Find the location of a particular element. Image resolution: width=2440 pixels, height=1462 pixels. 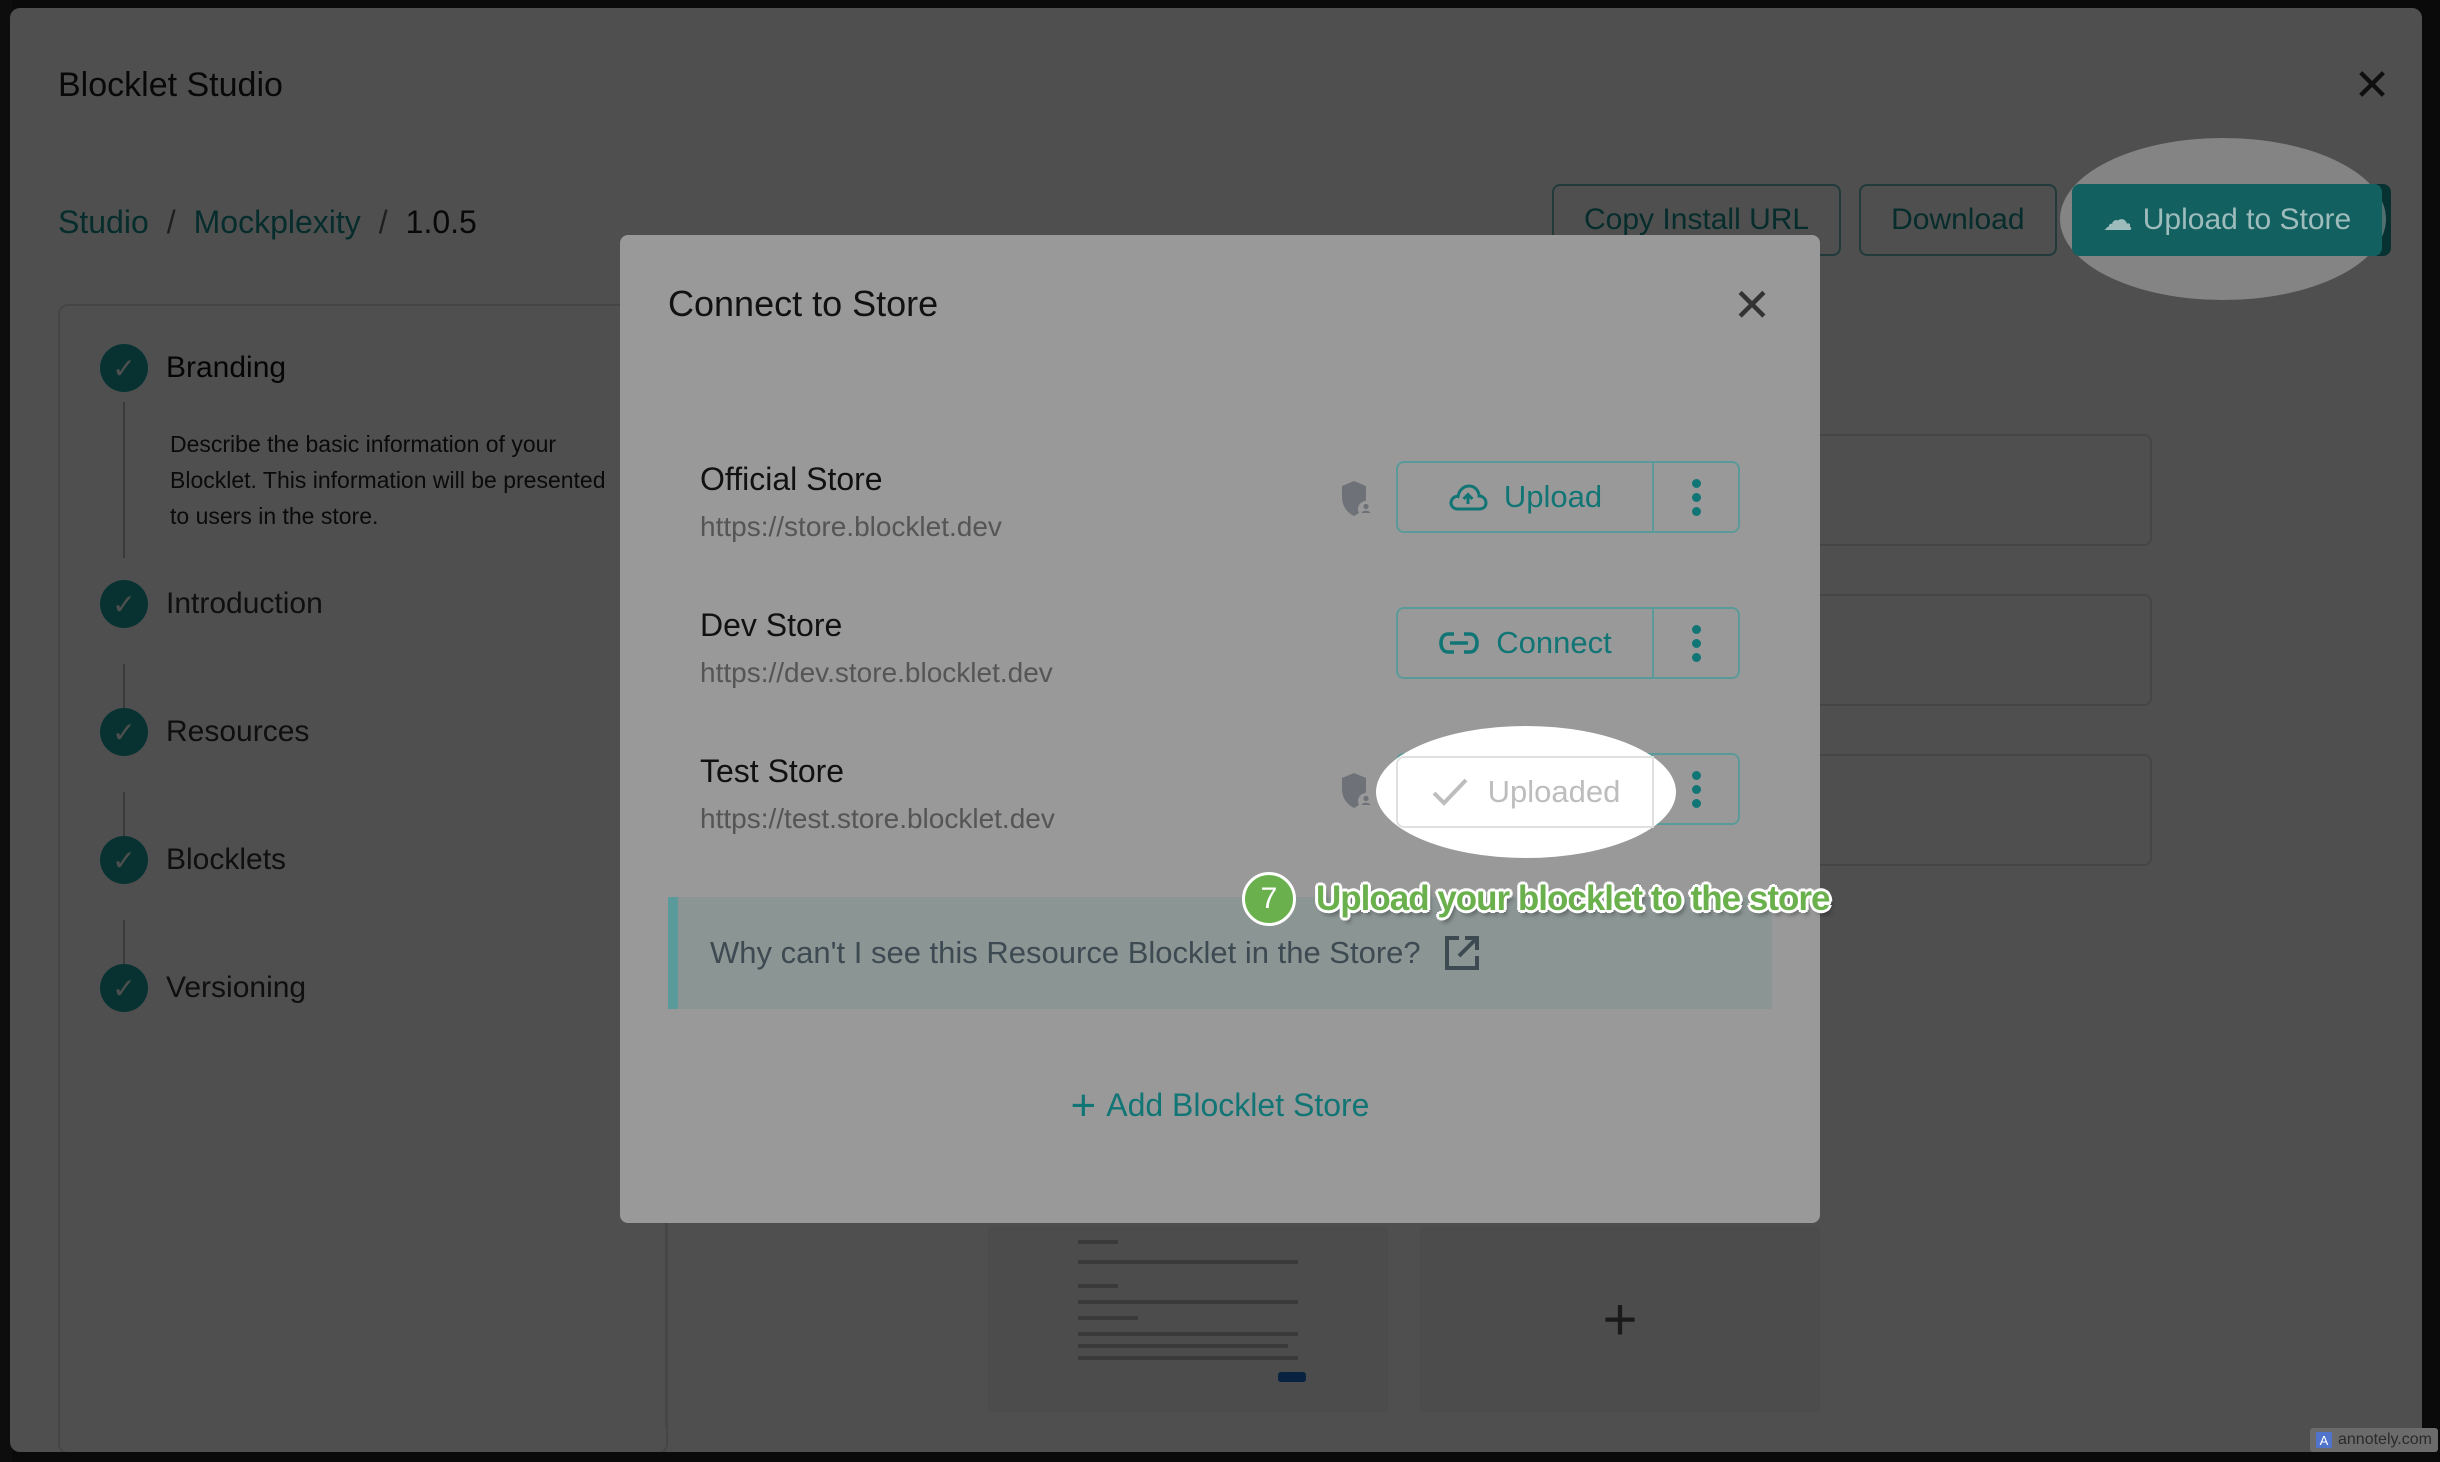

add-blocklet-store-label: Add Blocklet Store is located at coordinates (1238, 1105).